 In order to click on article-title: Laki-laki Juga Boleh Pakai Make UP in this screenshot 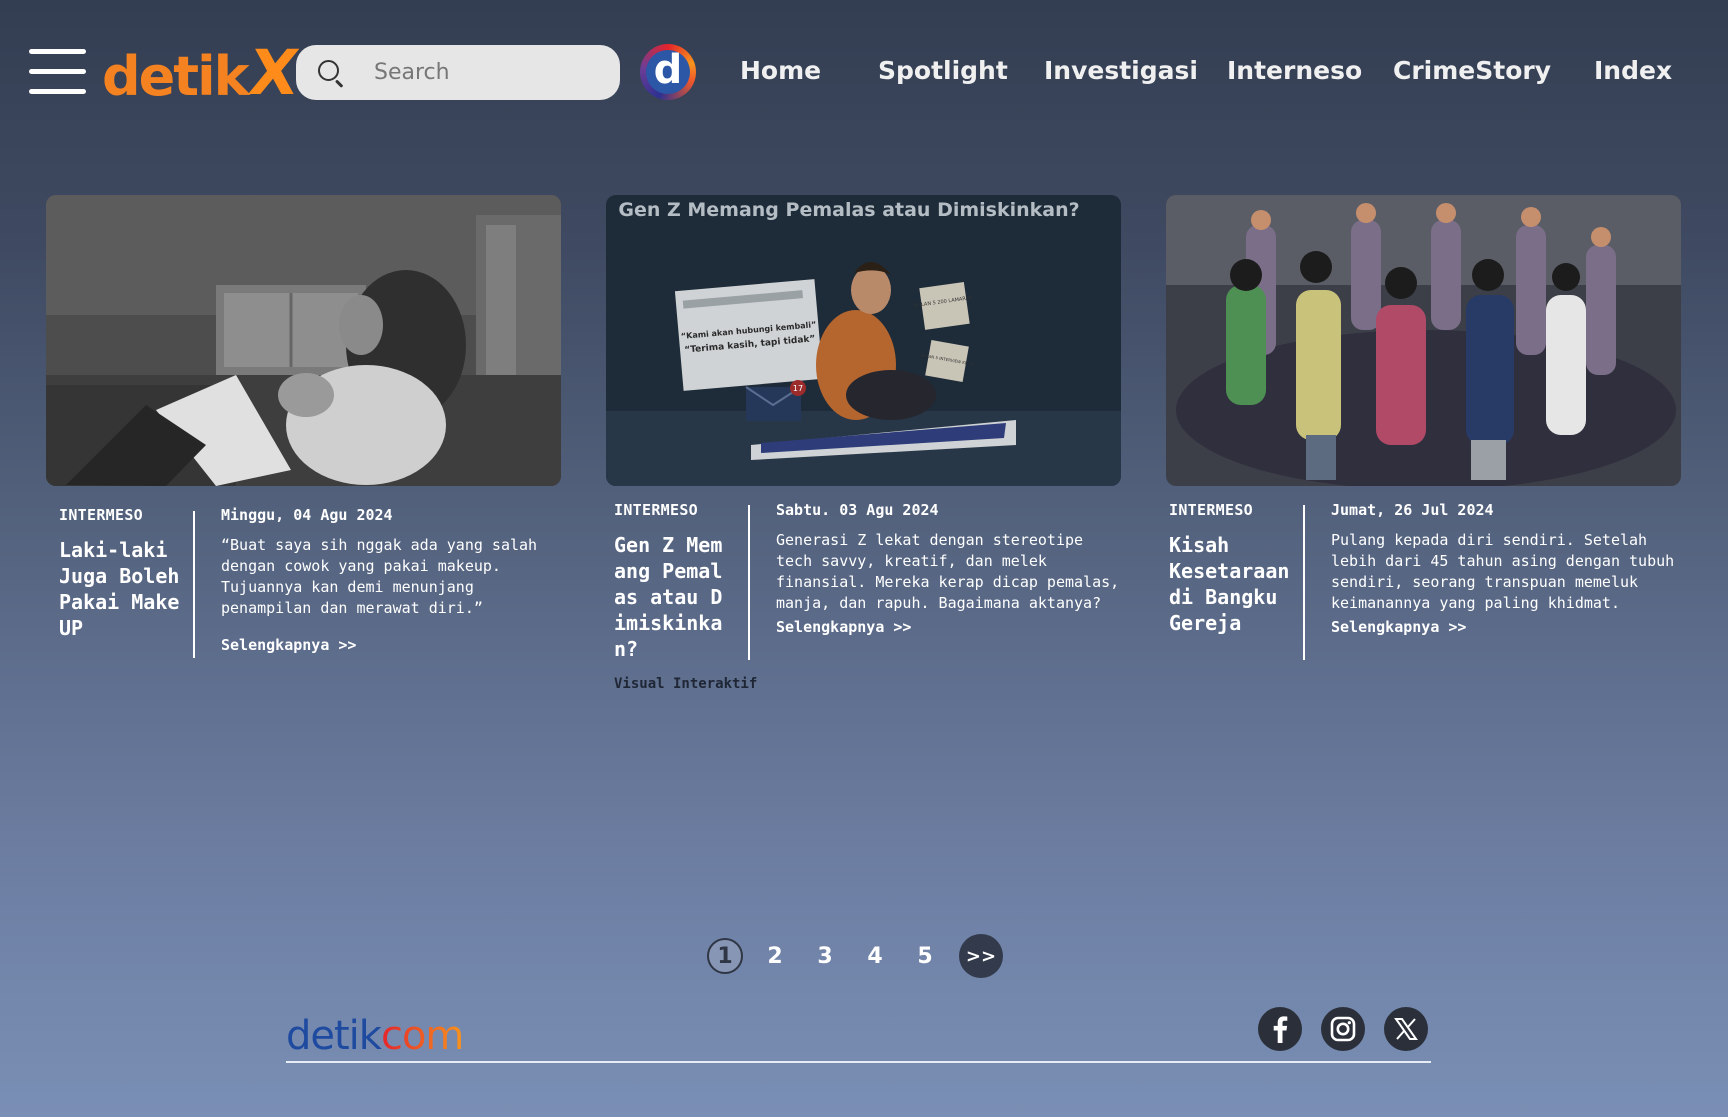, I will do `click(124, 589)`.